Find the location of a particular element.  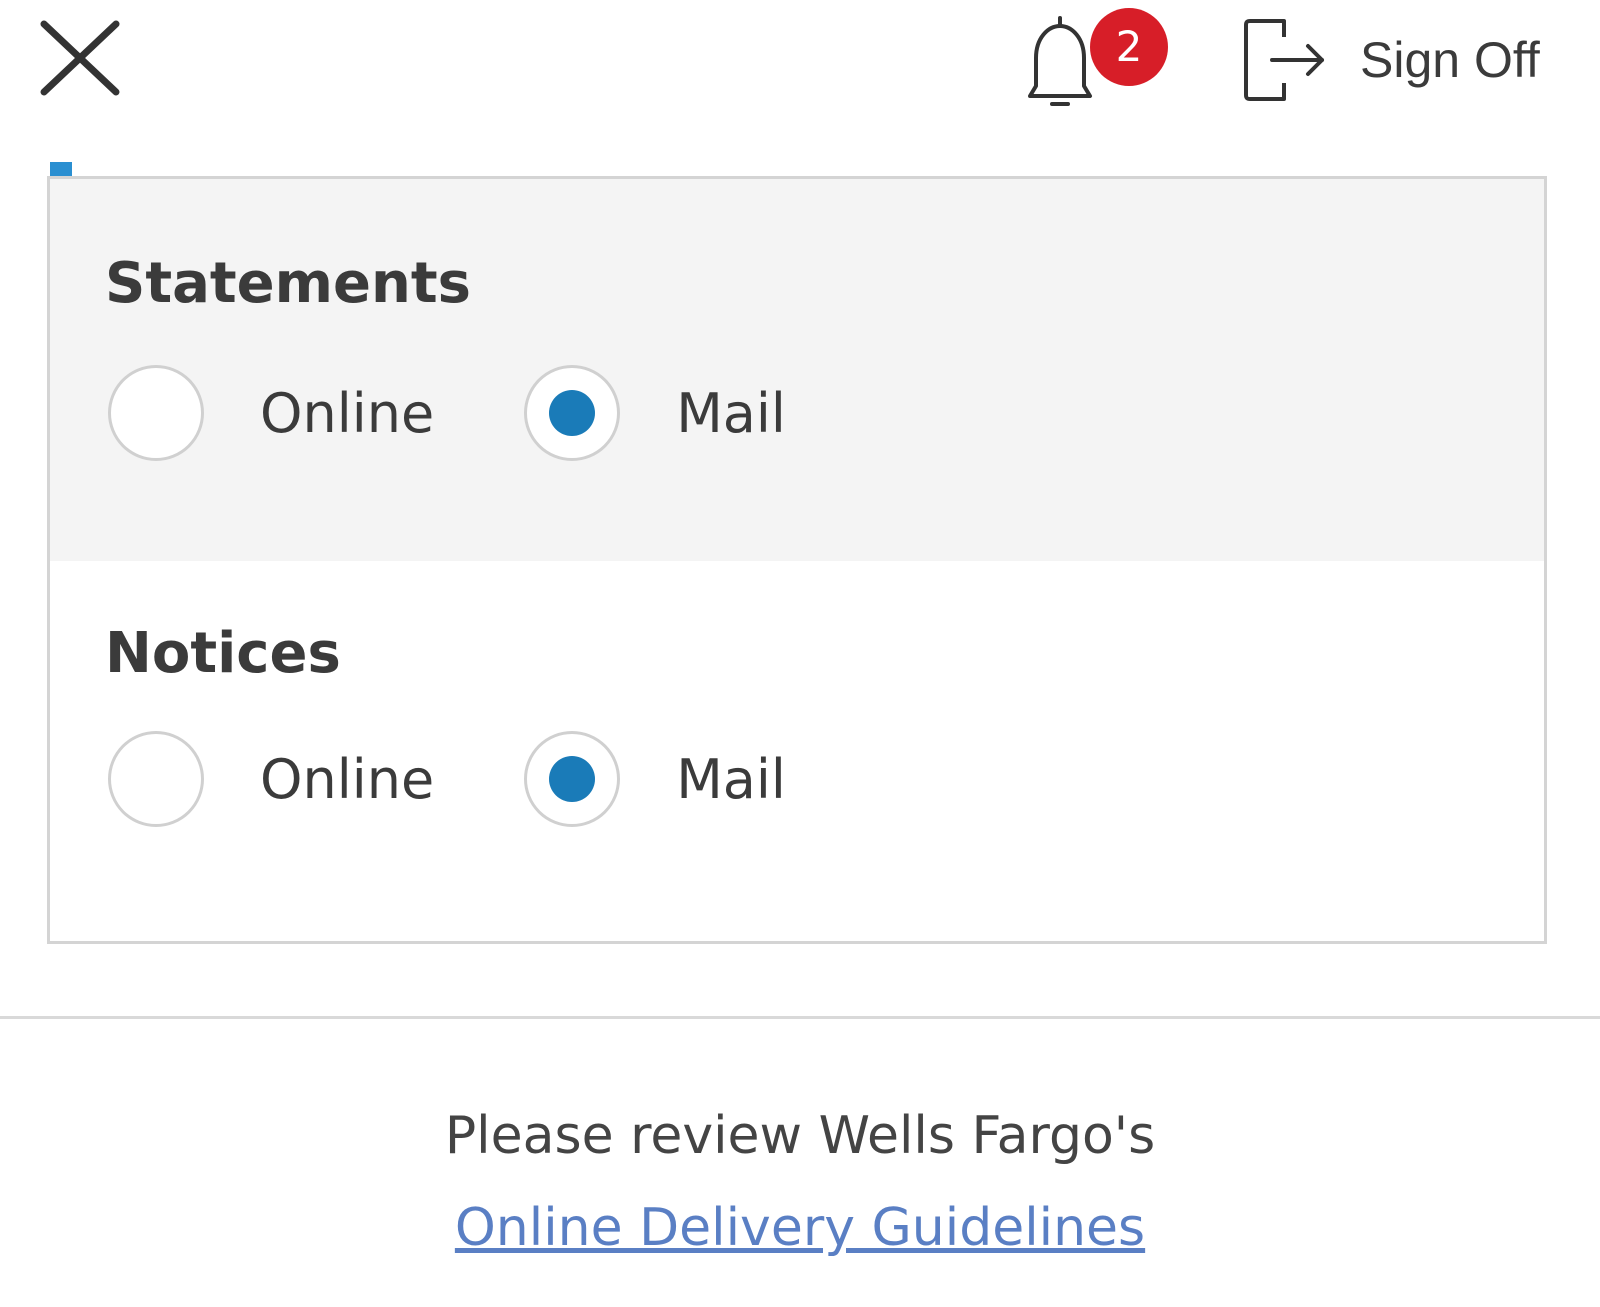

footer-text: Please review Wells Fargo's is located at coordinates (800, 1136).